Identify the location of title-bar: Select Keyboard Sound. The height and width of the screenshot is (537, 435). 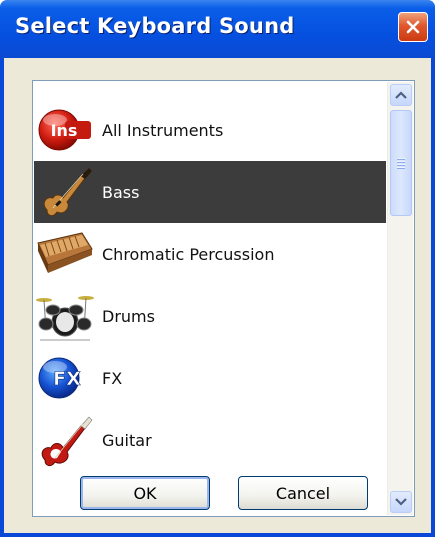
(217, 29).